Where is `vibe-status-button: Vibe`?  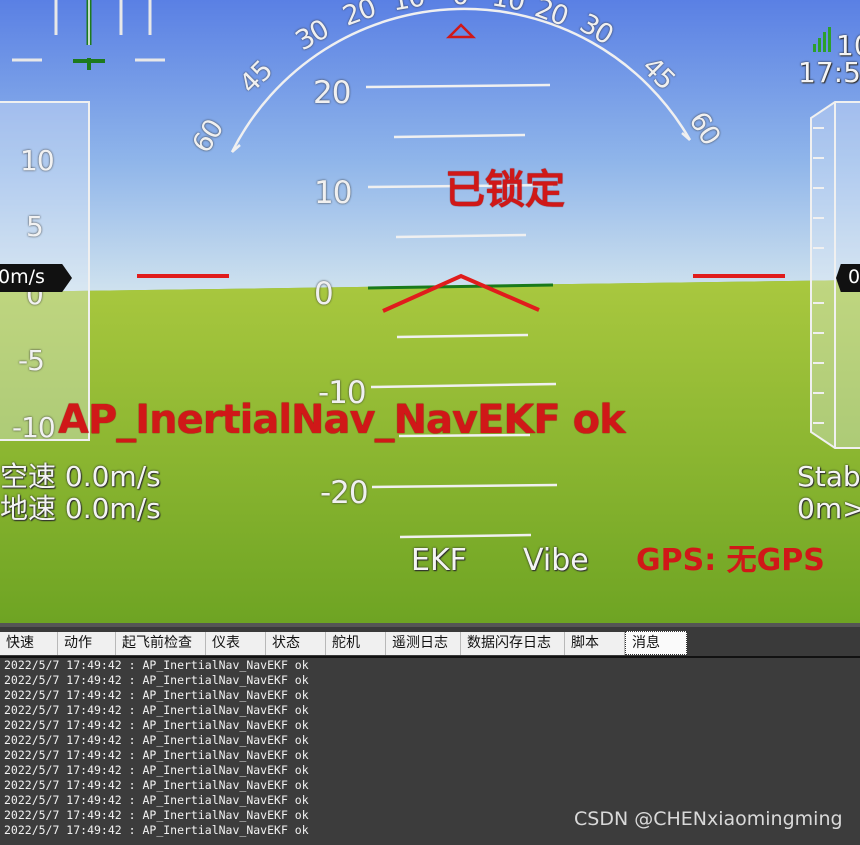
vibe-status-button: Vibe is located at coordinates (556, 561).